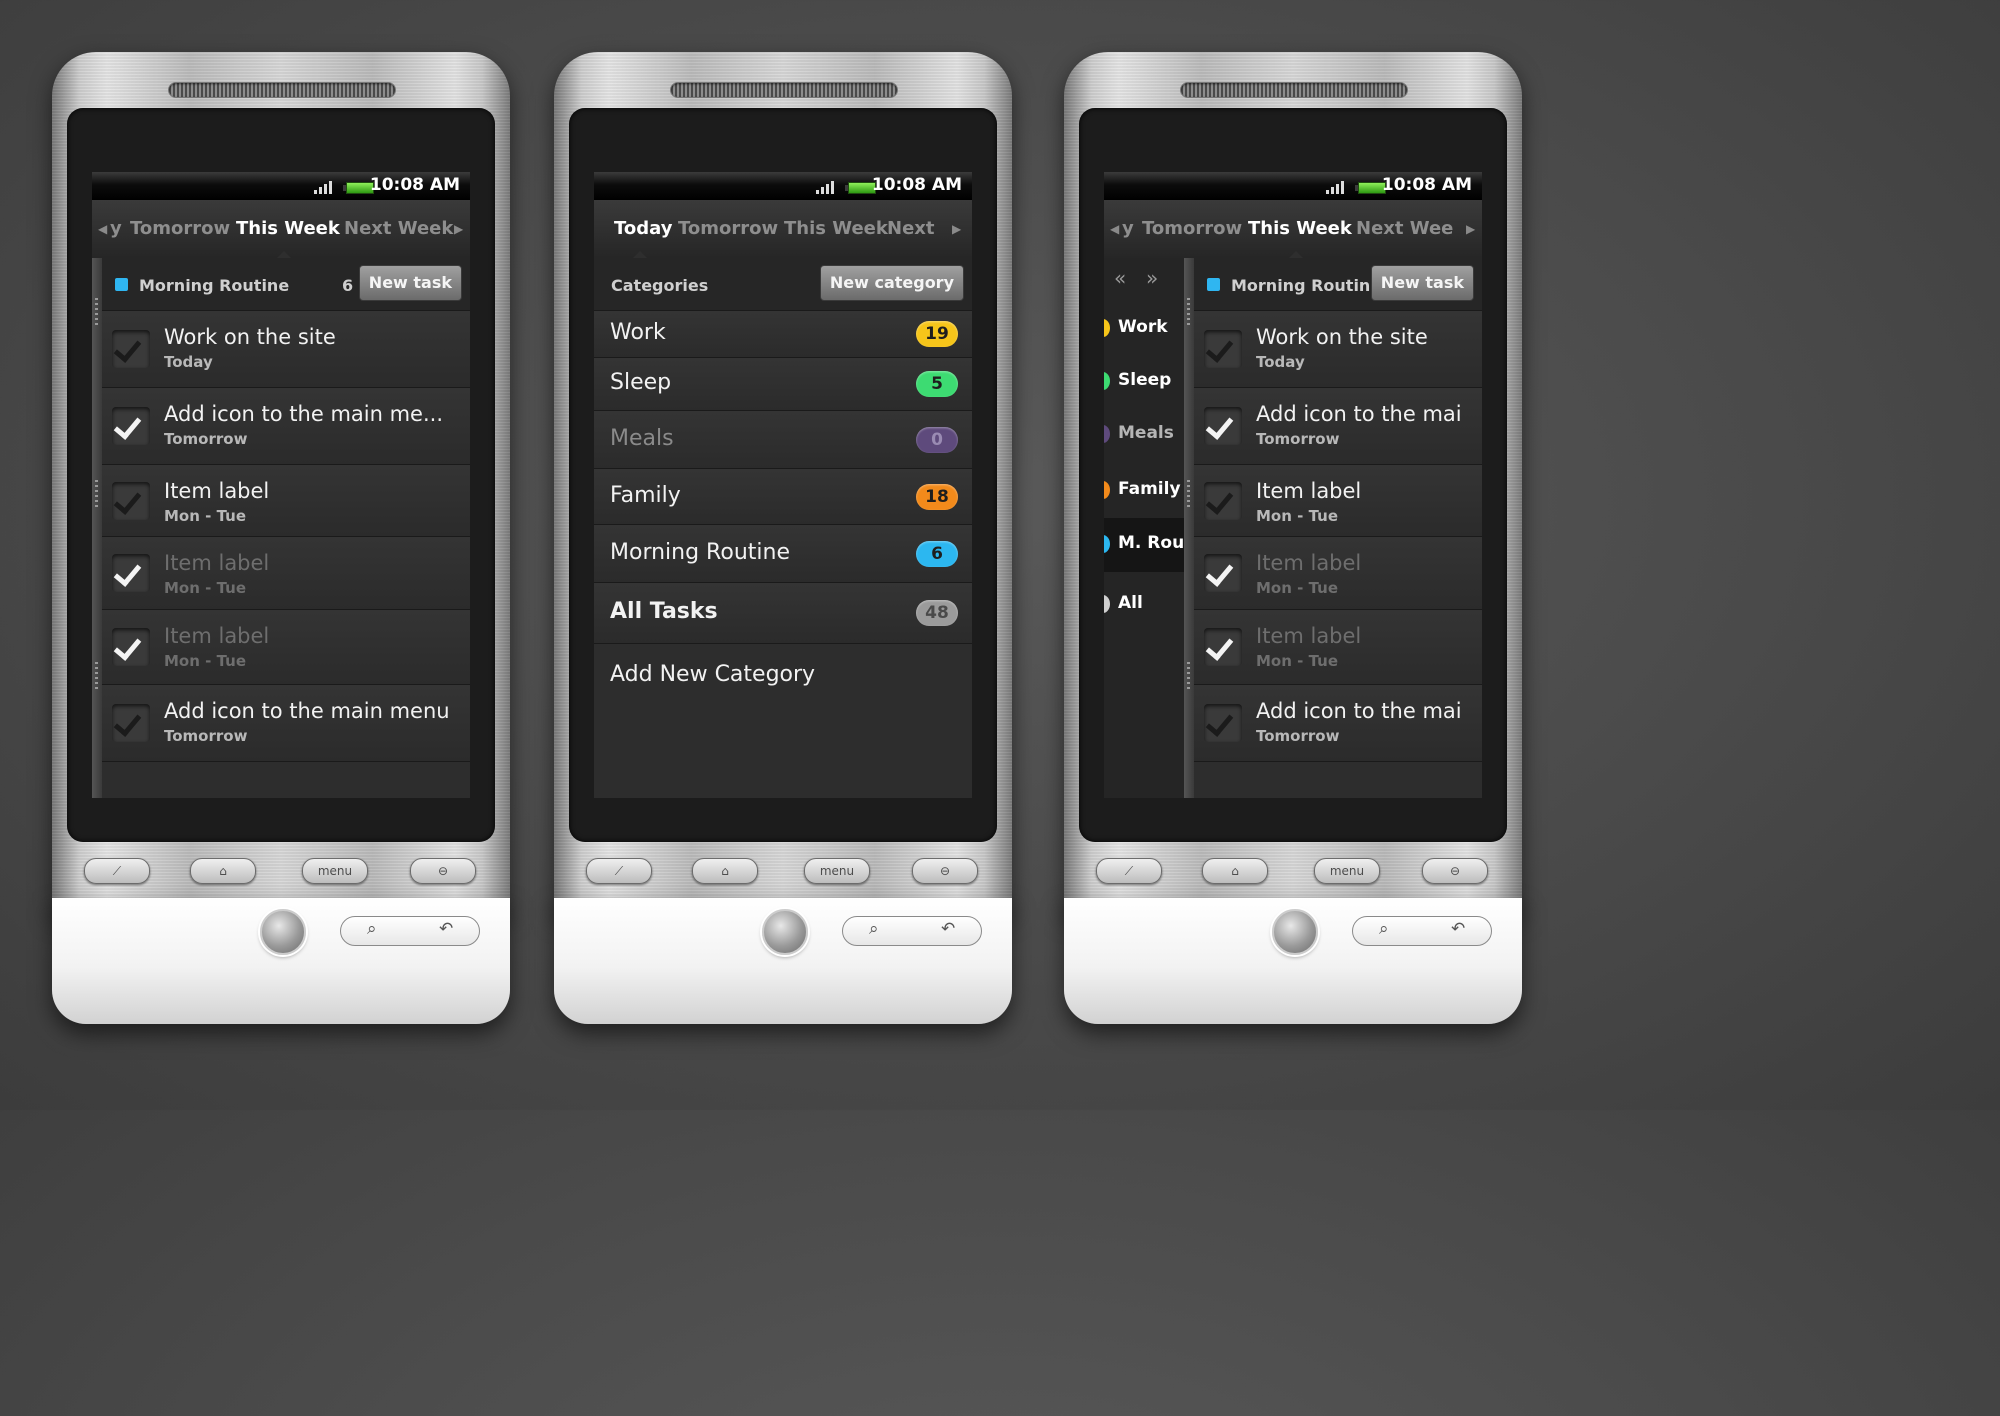 The height and width of the screenshot is (1416, 2000). What do you see at coordinates (1293, 873) in the screenshot?
I see `hardware-buttons: ⟋ ⌂ menu ⊖` at bounding box center [1293, 873].